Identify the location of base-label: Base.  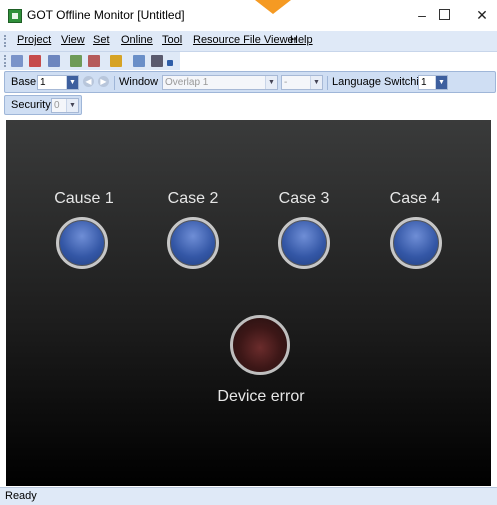
(24, 82).